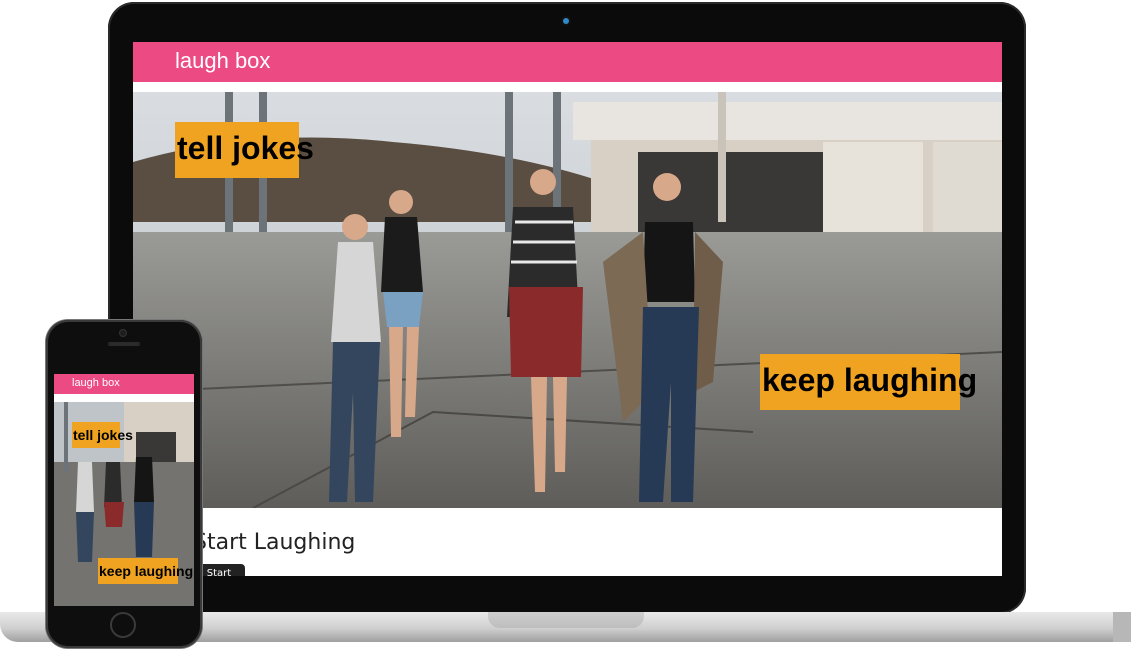 The image size is (1131, 650). I want to click on hero-tag-top: tell jokes, so click(244, 150).